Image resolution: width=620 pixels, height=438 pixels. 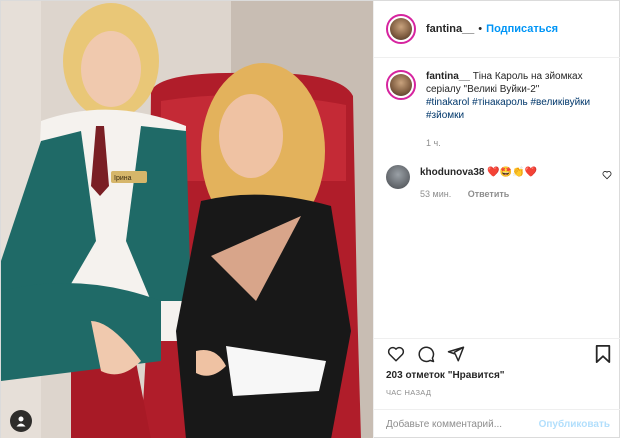 I want to click on follow-button: Подписаться, so click(x=522, y=29).